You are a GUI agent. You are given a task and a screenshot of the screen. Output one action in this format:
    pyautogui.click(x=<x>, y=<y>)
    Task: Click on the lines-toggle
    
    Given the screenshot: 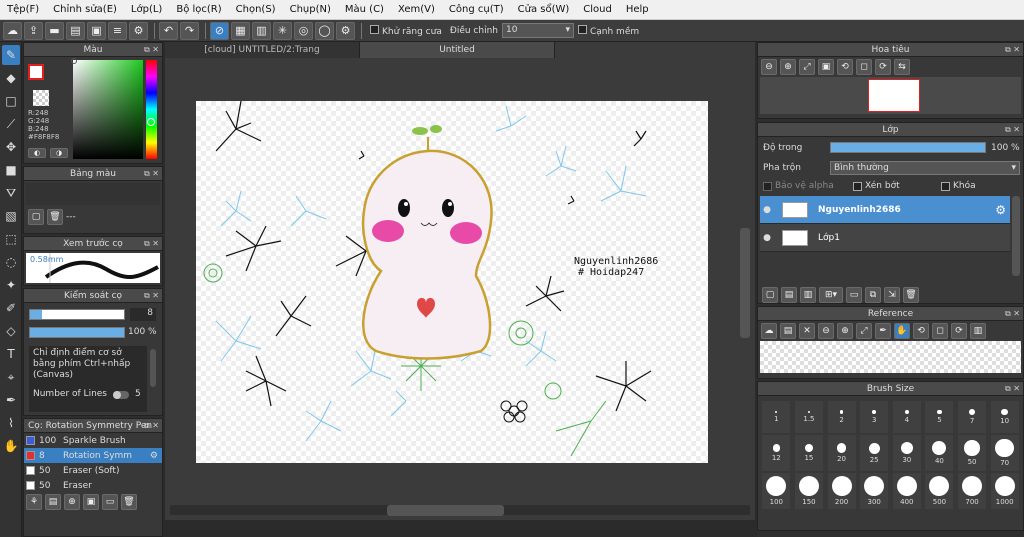 What is the action you would take?
    pyautogui.click(x=121, y=394)
    